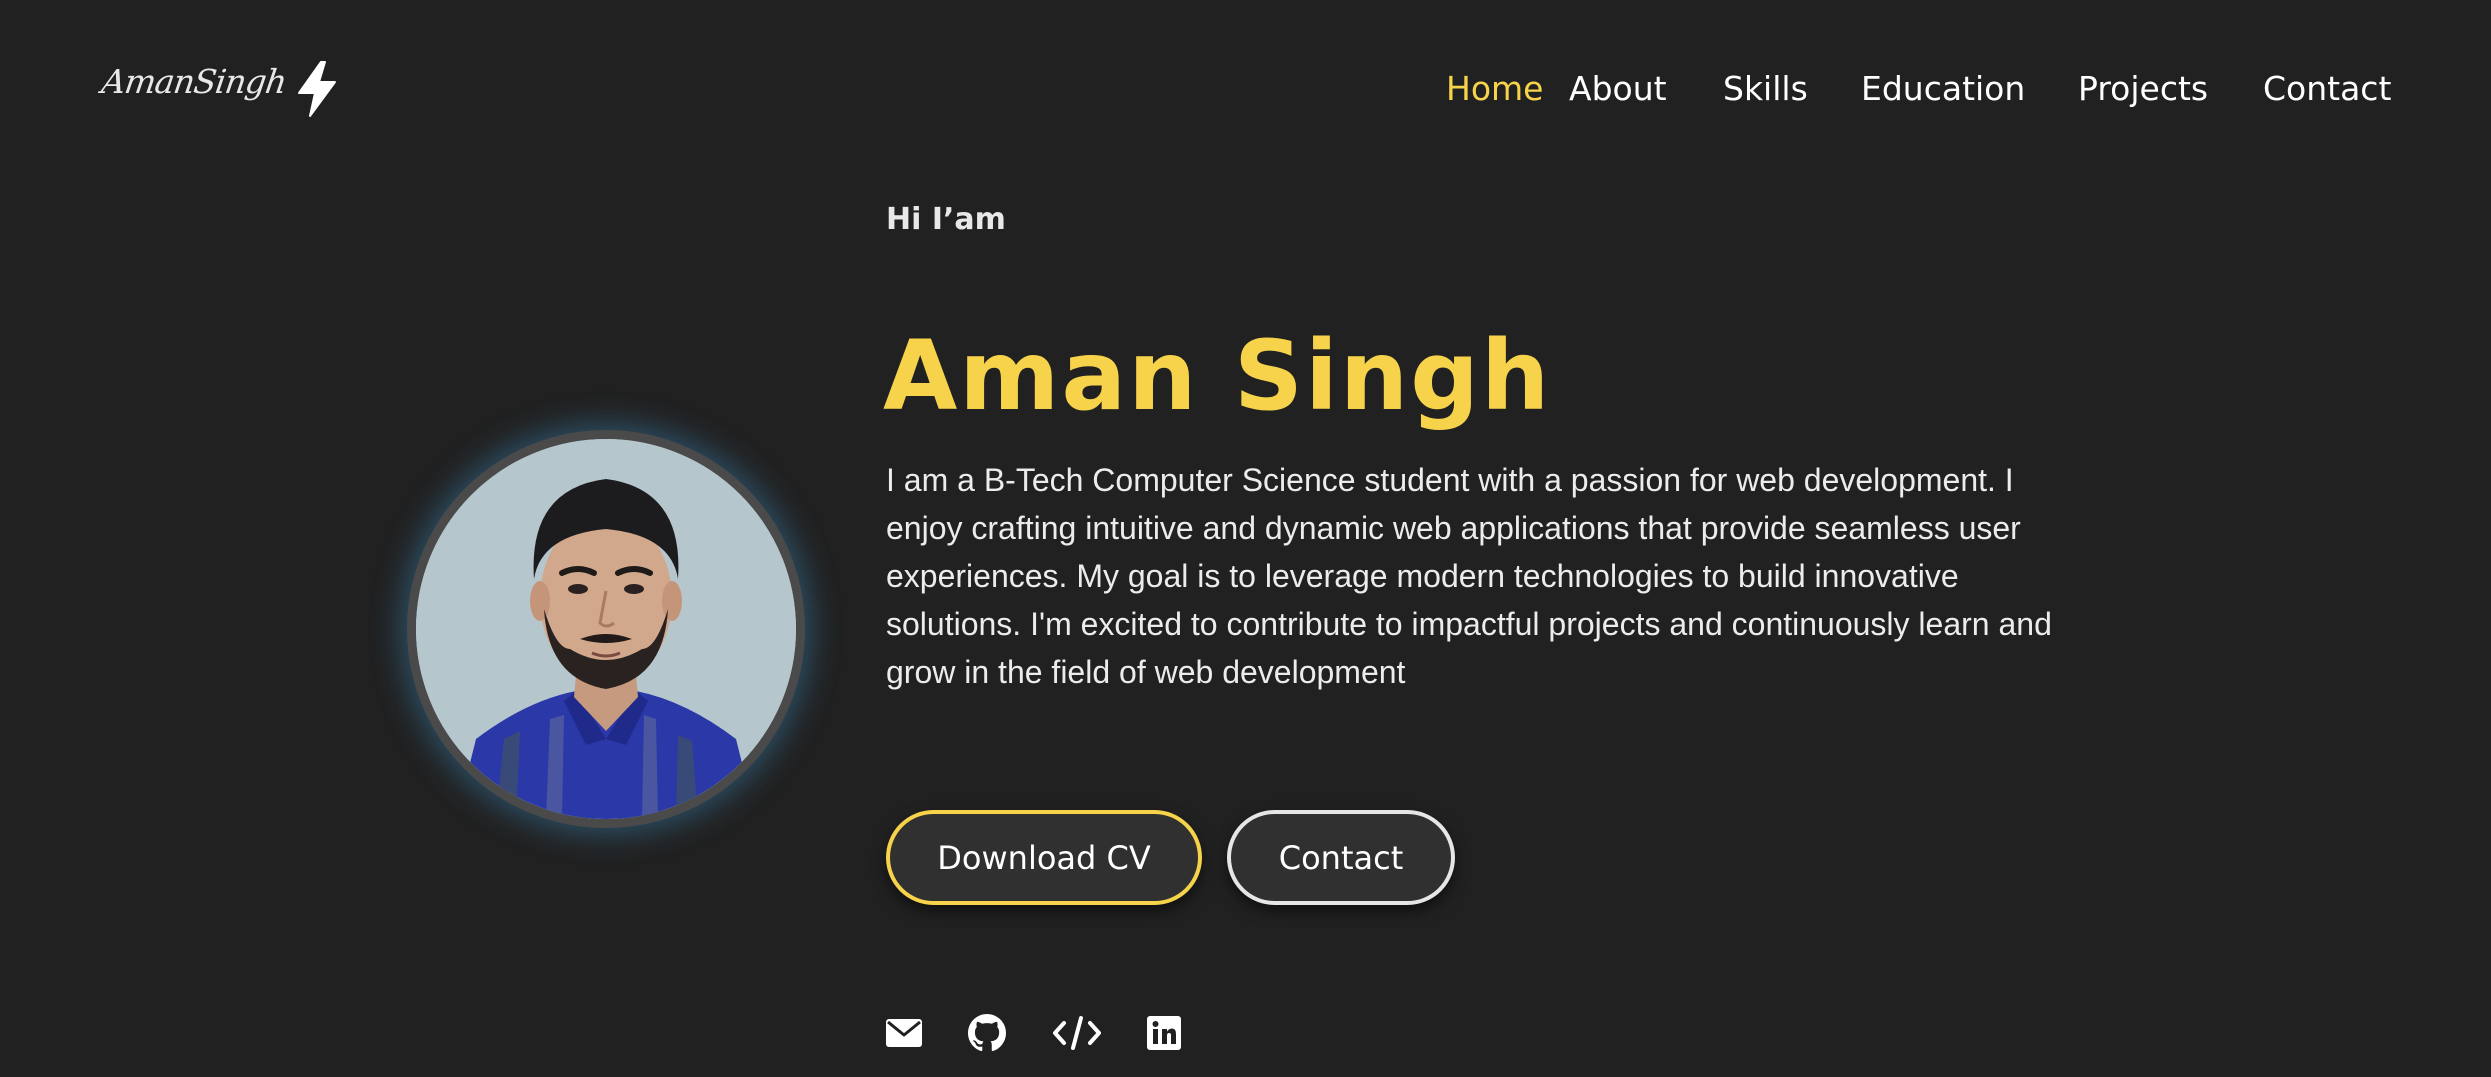 Image resolution: width=2491 pixels, height=1077 pixels. What do you see at coordinates (1765, 89) in the screenshot?
I see `nav-item-skills: Skills` at bounding box center [1765, 89].